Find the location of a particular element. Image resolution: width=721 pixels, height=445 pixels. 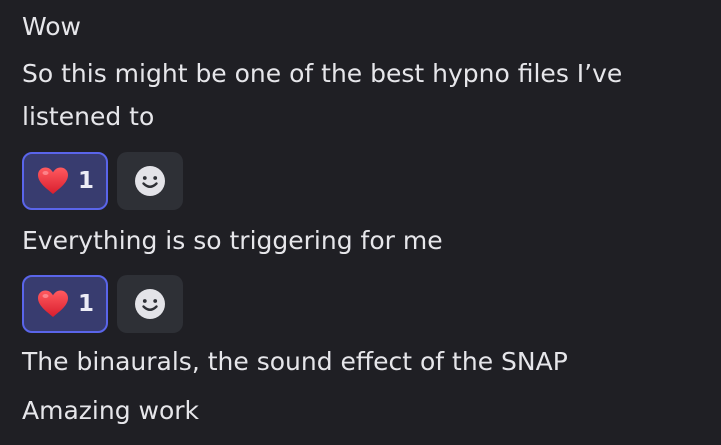

message-text: Everything is so triggering for me is located at coordinates (232, 240).